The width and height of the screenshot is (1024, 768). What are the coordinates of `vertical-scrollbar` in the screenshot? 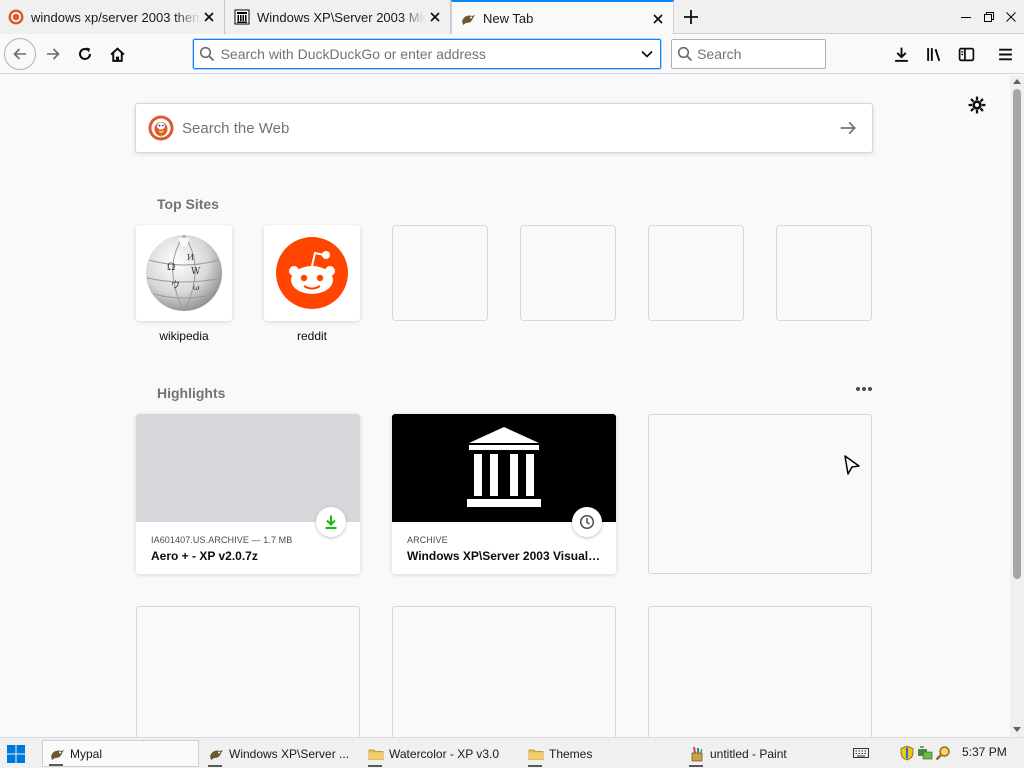 It's located at (1017, 406).